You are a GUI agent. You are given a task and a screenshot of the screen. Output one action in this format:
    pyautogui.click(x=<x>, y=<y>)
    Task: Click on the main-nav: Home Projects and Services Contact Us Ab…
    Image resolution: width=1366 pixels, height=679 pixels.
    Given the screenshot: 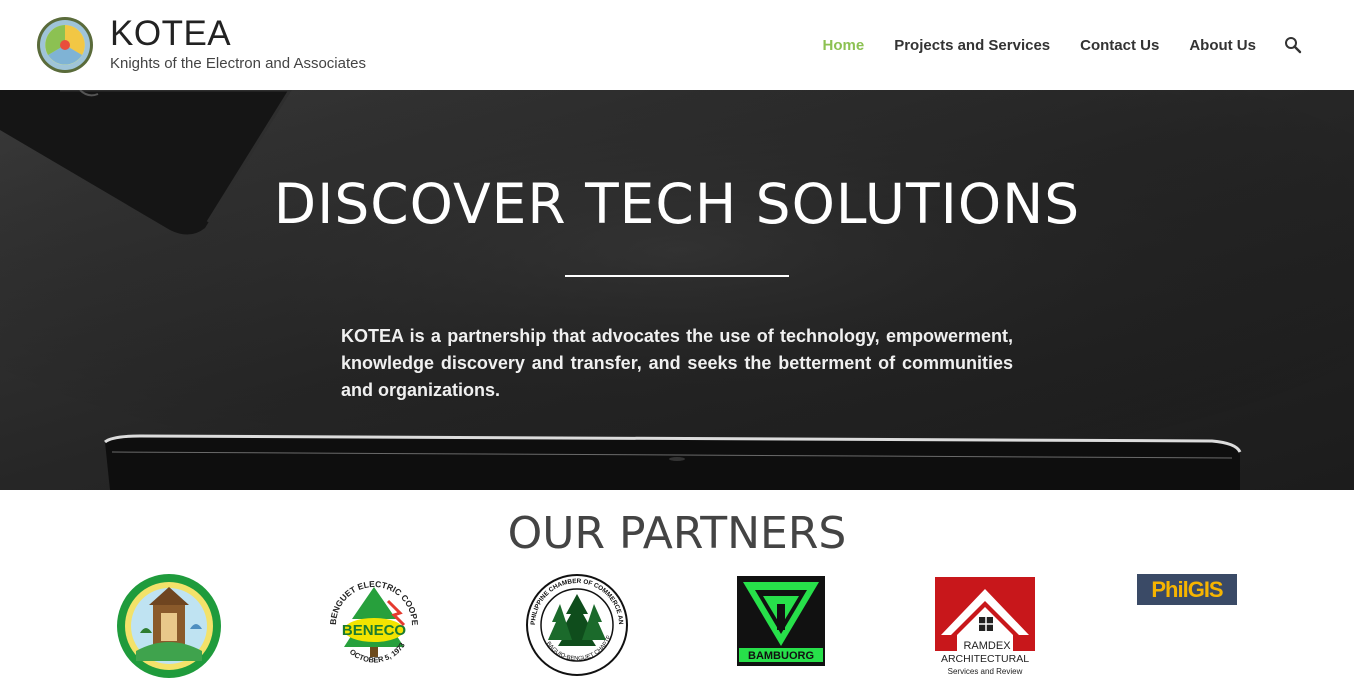 What is the action you would take?
    pyautogui.click(x=1079, y=45)
    